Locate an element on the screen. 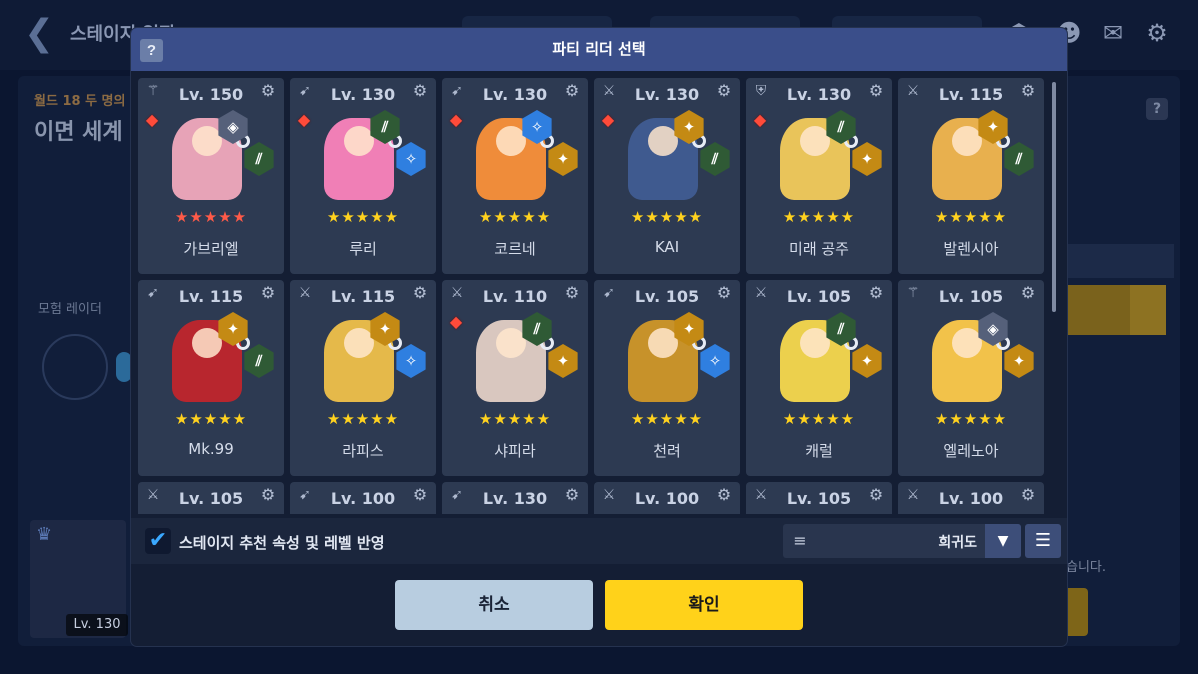 Image resolution: width=1198 pixels, height=674 pixels. hero-card: ➹ Lv. 130 ⚙ ◆ ✧ ✦ ★★★★★ 코르네 is located at coordinates (515, 176).